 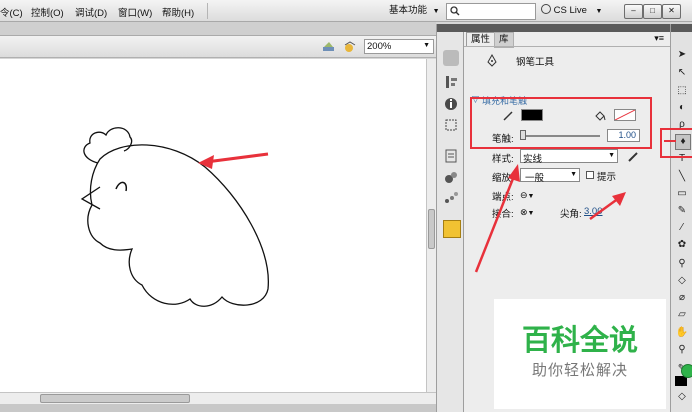 What do you see at coordinates (451, 198) in the screenshot?
I see `motion-presets-icon` at bounding box center [451, 198].